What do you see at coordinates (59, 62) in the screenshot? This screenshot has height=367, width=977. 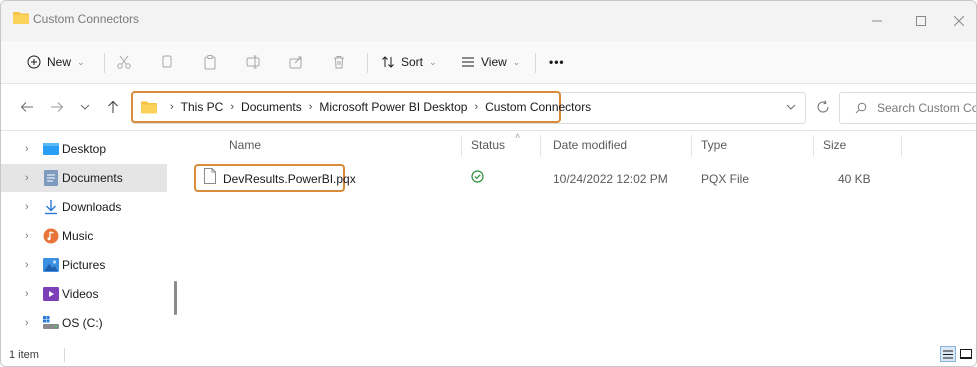 I see `new-button-label: New` at bounding box center [59, 62].